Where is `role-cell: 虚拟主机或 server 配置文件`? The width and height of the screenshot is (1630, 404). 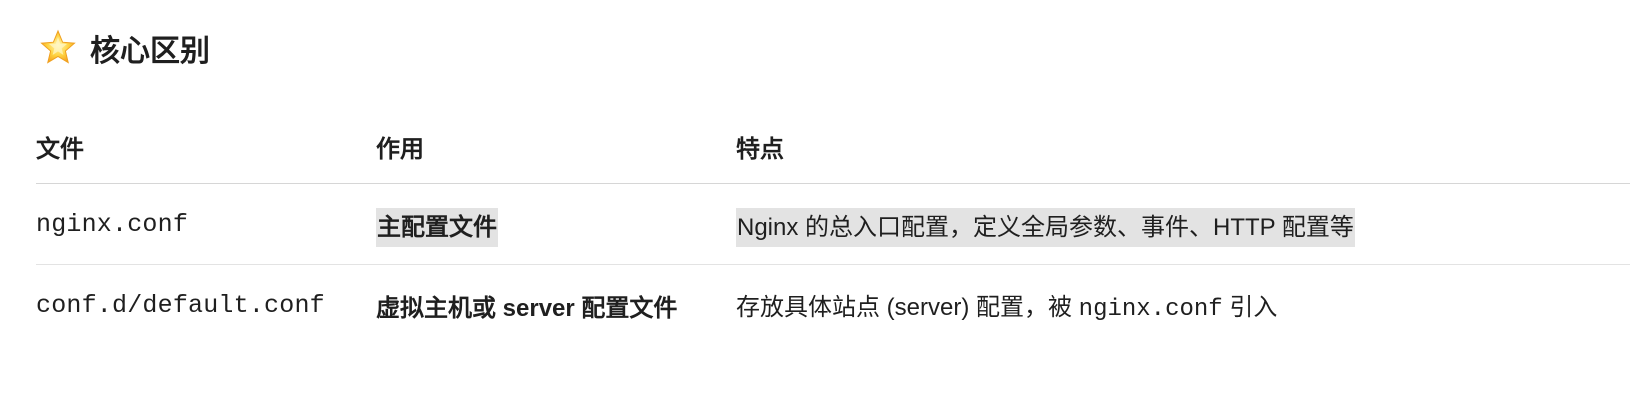 role-cell: 虚拟主机或 server 配置文件 is located at coordinates (527, 308).